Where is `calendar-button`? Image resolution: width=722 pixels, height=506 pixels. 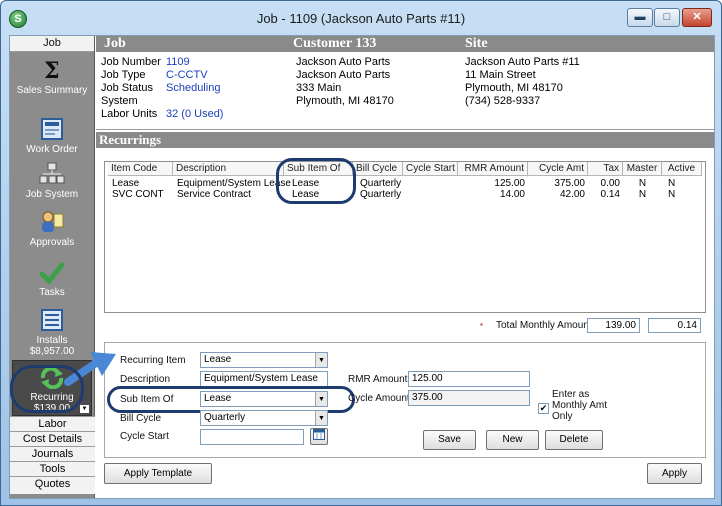 calendar-button is located at coordinates (319, 436).